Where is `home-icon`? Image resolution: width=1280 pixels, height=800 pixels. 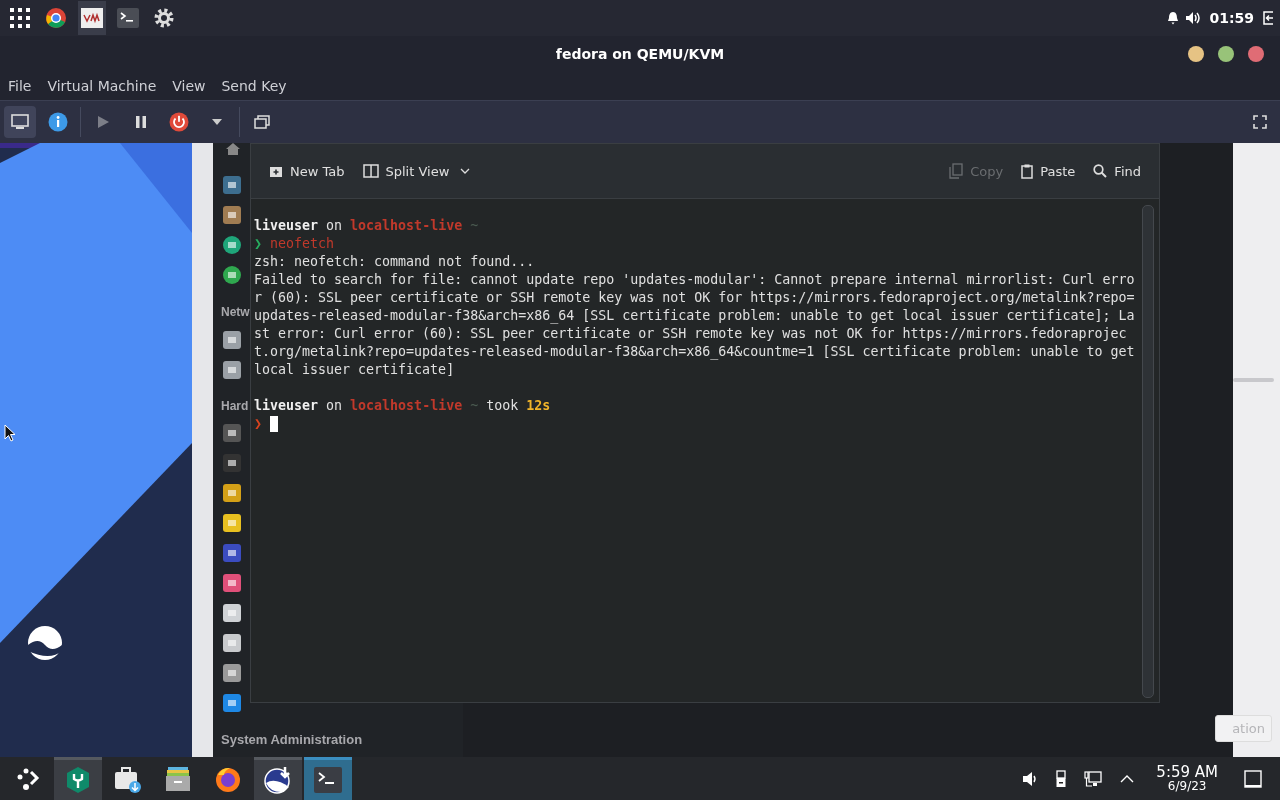
home-icon is located at coordinates (233, 149).